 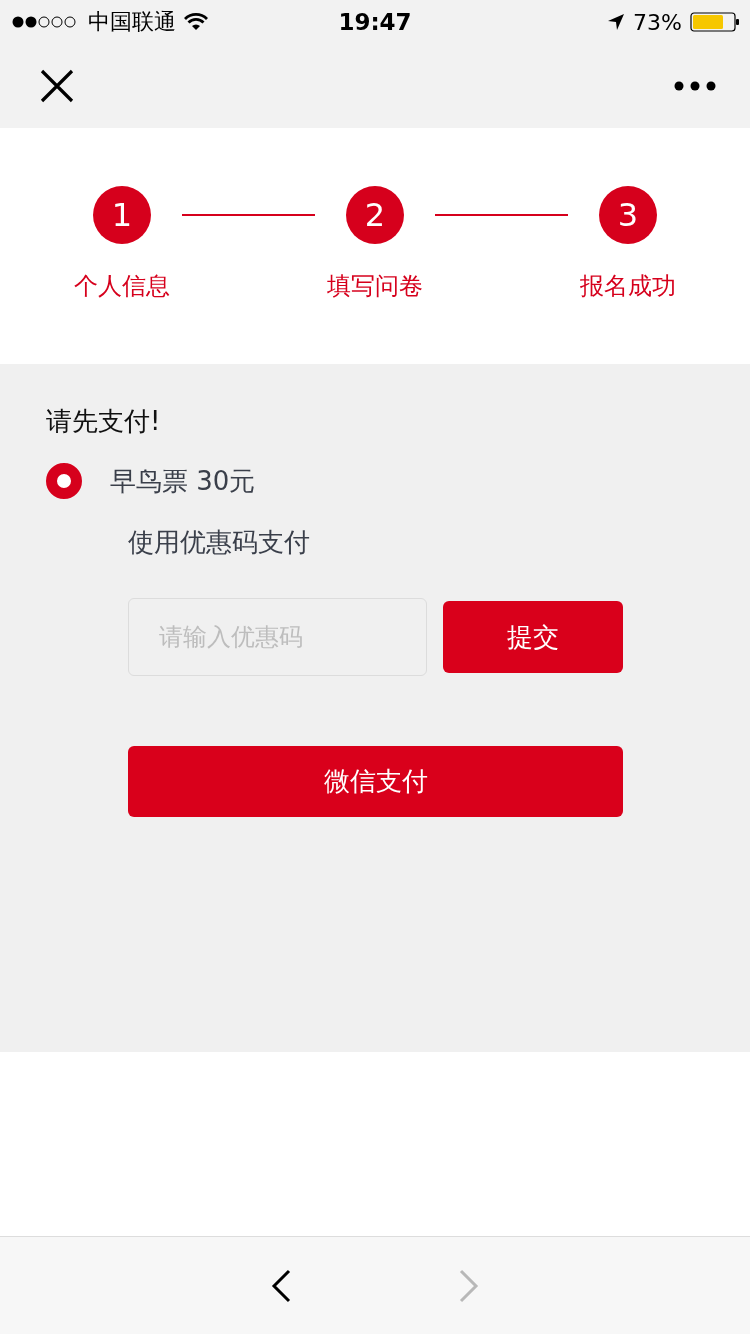 I want to click on clock-time: 19:47, so click(x=375, y=22).